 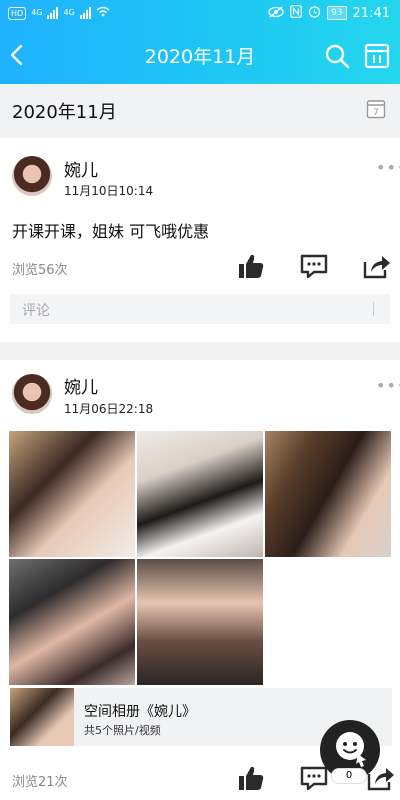 What do you see at coordinates (371, 13) in the screenshot?
I see `clock: 21:41` at bounding box center [371, 13].